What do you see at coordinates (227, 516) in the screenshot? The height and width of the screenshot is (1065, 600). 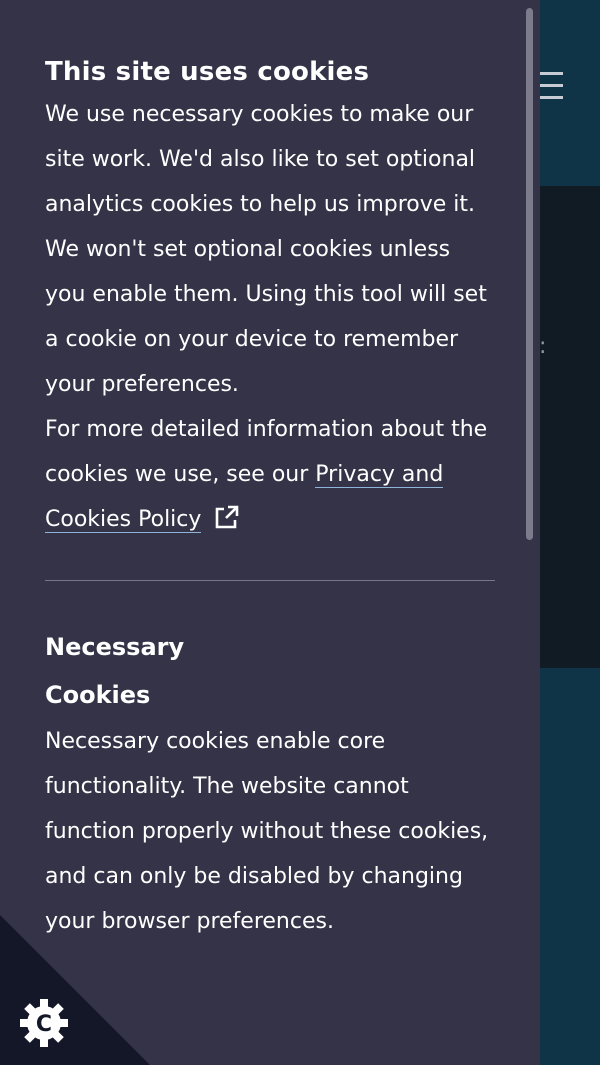 I see `external-link-icon` at bounding box center [227, 516].